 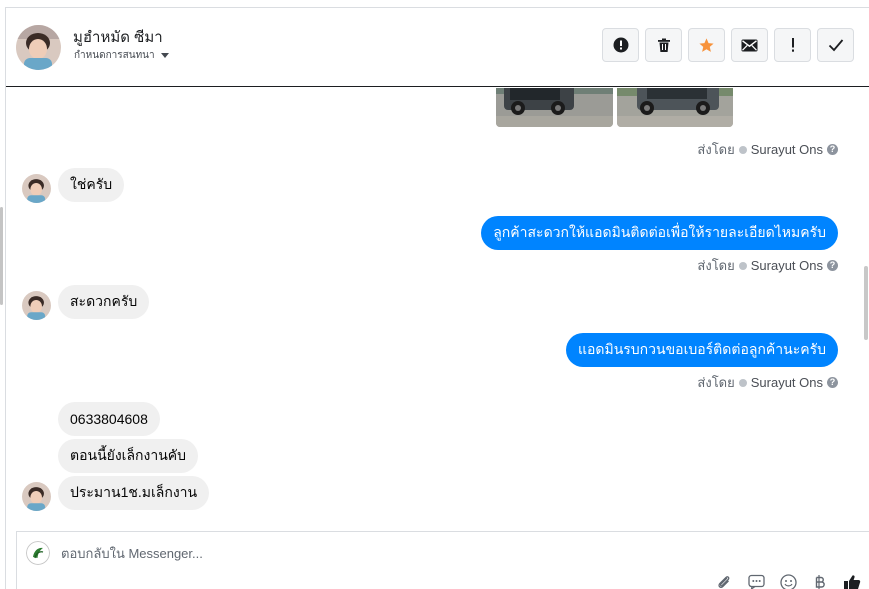 I want to click on incoming-message: ใช่ครับ, so click(x=91, y=185).